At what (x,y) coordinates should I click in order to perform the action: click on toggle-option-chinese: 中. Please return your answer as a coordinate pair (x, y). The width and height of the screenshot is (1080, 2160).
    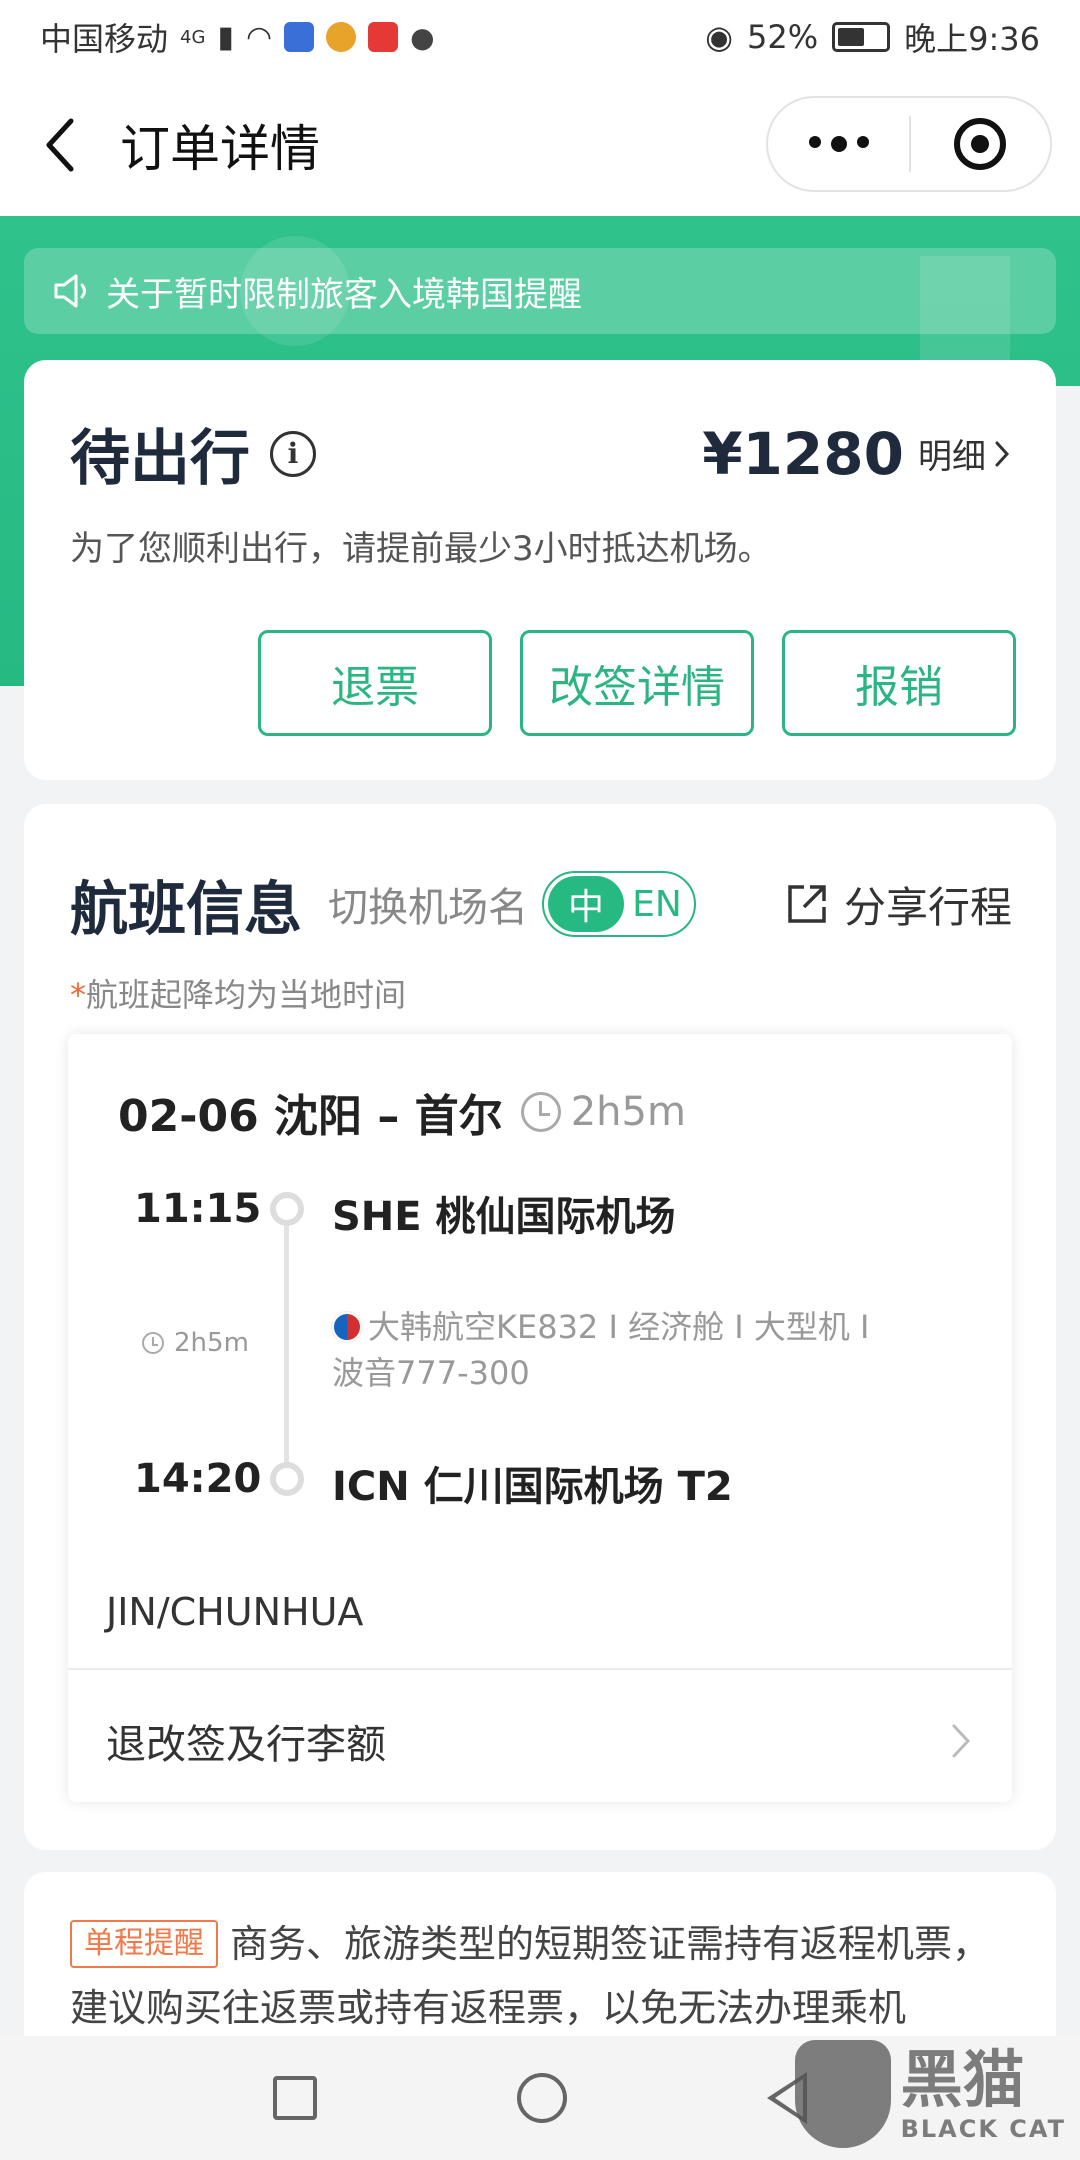
    Looking at the image, I should click on (586, 904).